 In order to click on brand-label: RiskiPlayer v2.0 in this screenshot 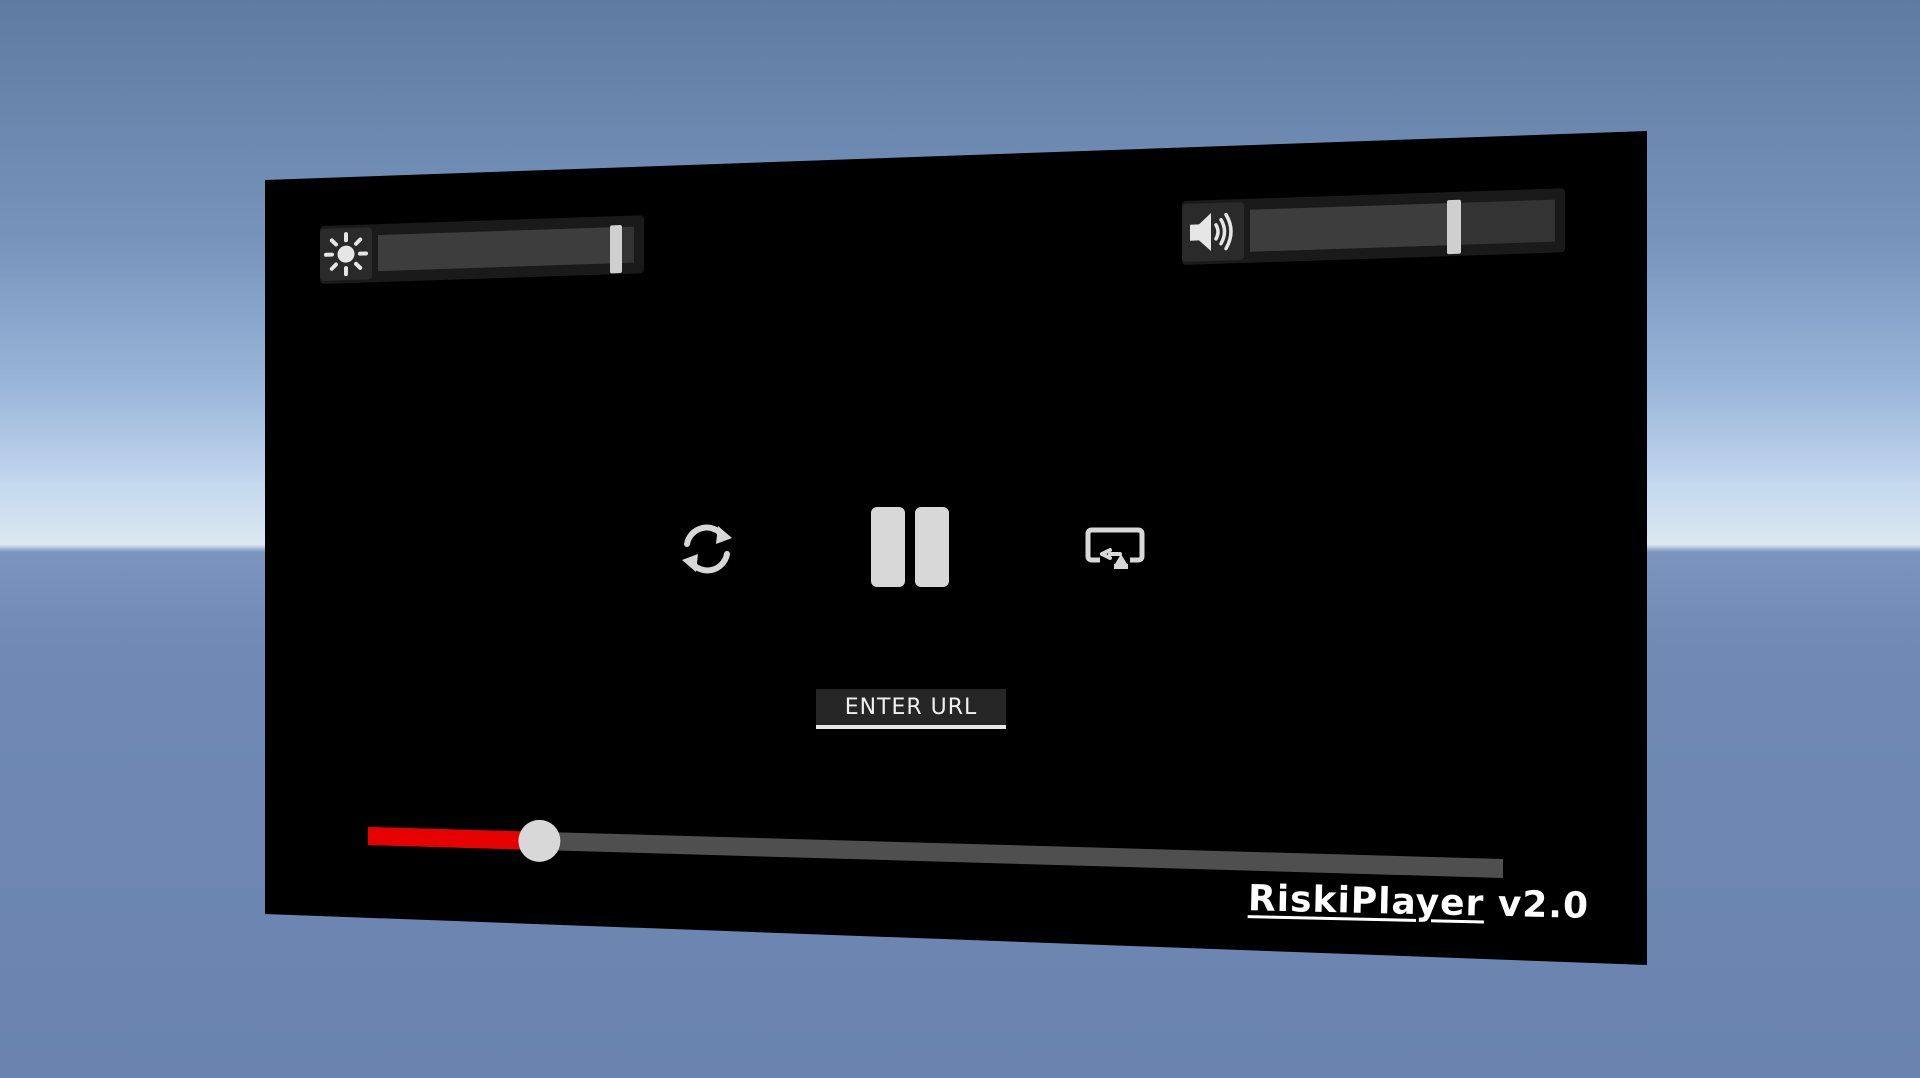, I will do `click(1419, 902)`.